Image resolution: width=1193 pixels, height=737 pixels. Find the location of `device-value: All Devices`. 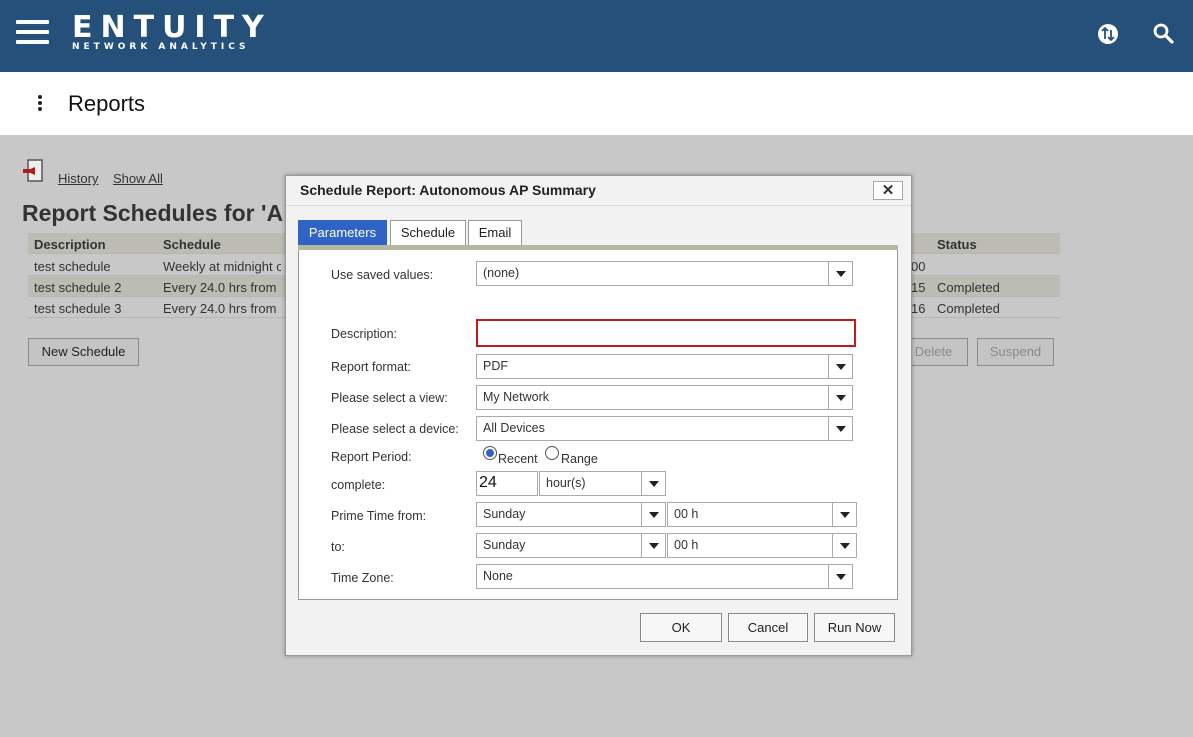

device-value: All Devices is located at coordinates (514, 428).